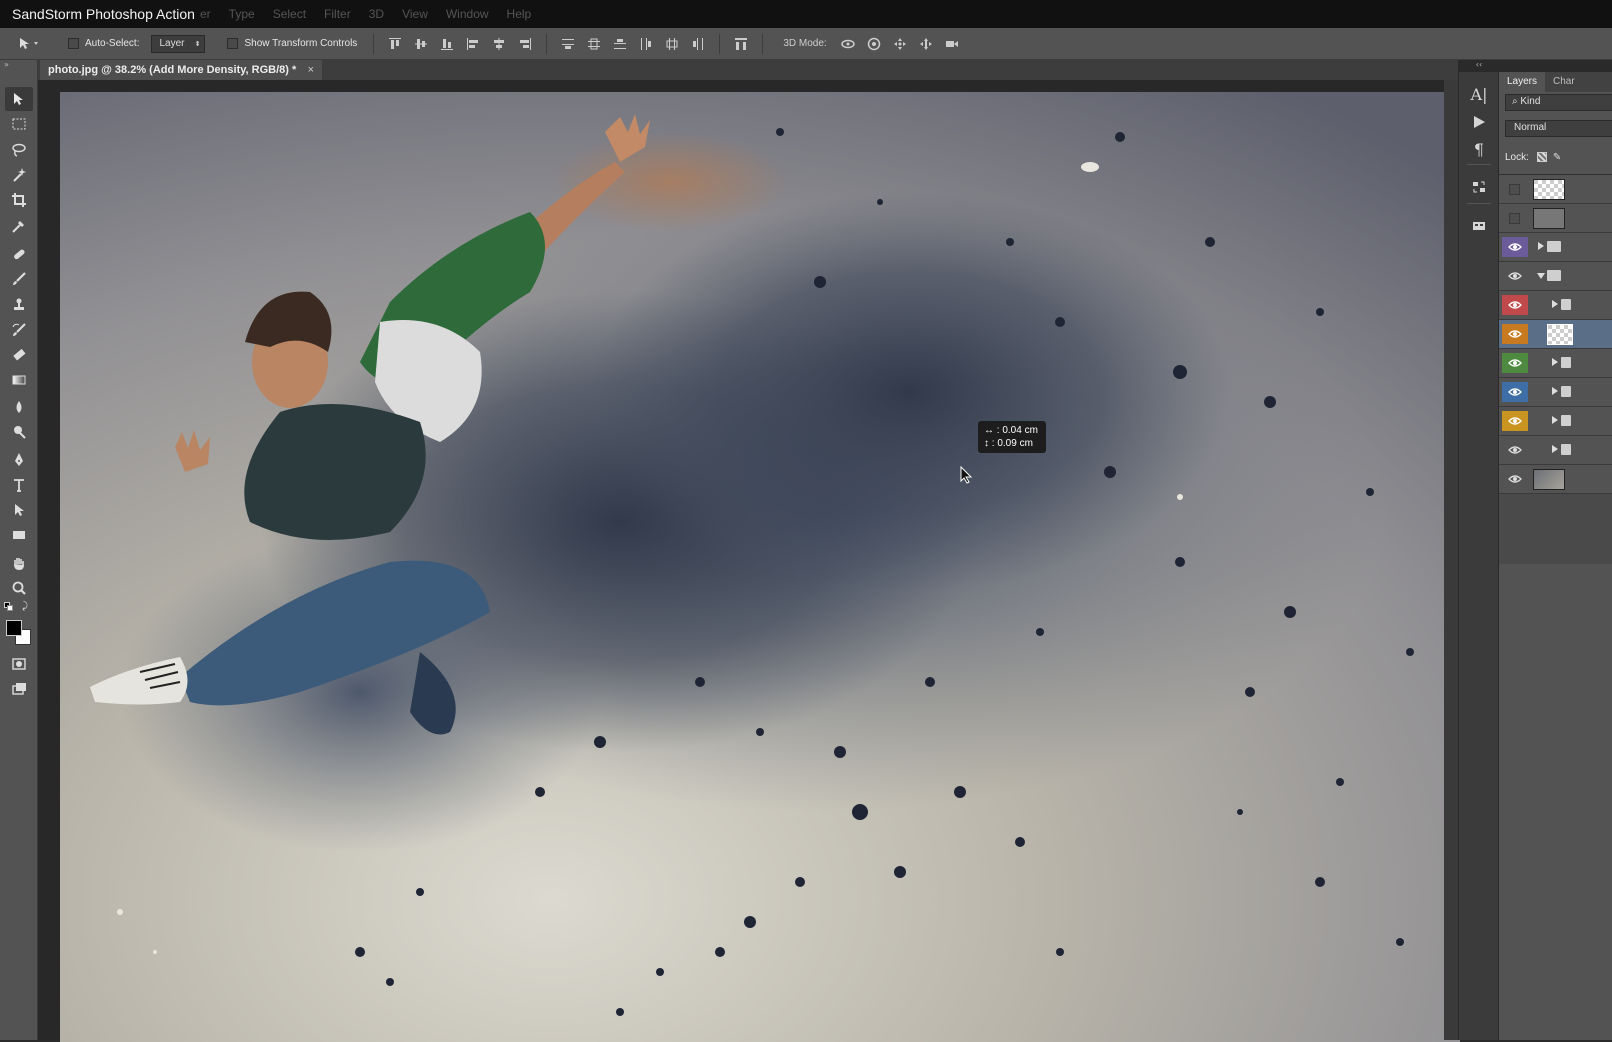 This screenshot has height=1042, width=1612. Describe the element at coordinates (741, 44) in the screenshot. I see `auto-align-layers-button` at that location.